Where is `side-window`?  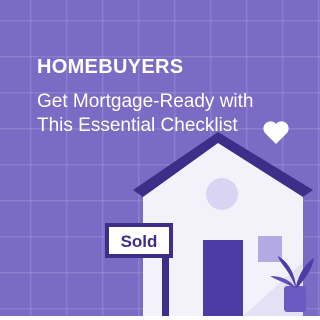
side-window is located at coordinates (270, 249).